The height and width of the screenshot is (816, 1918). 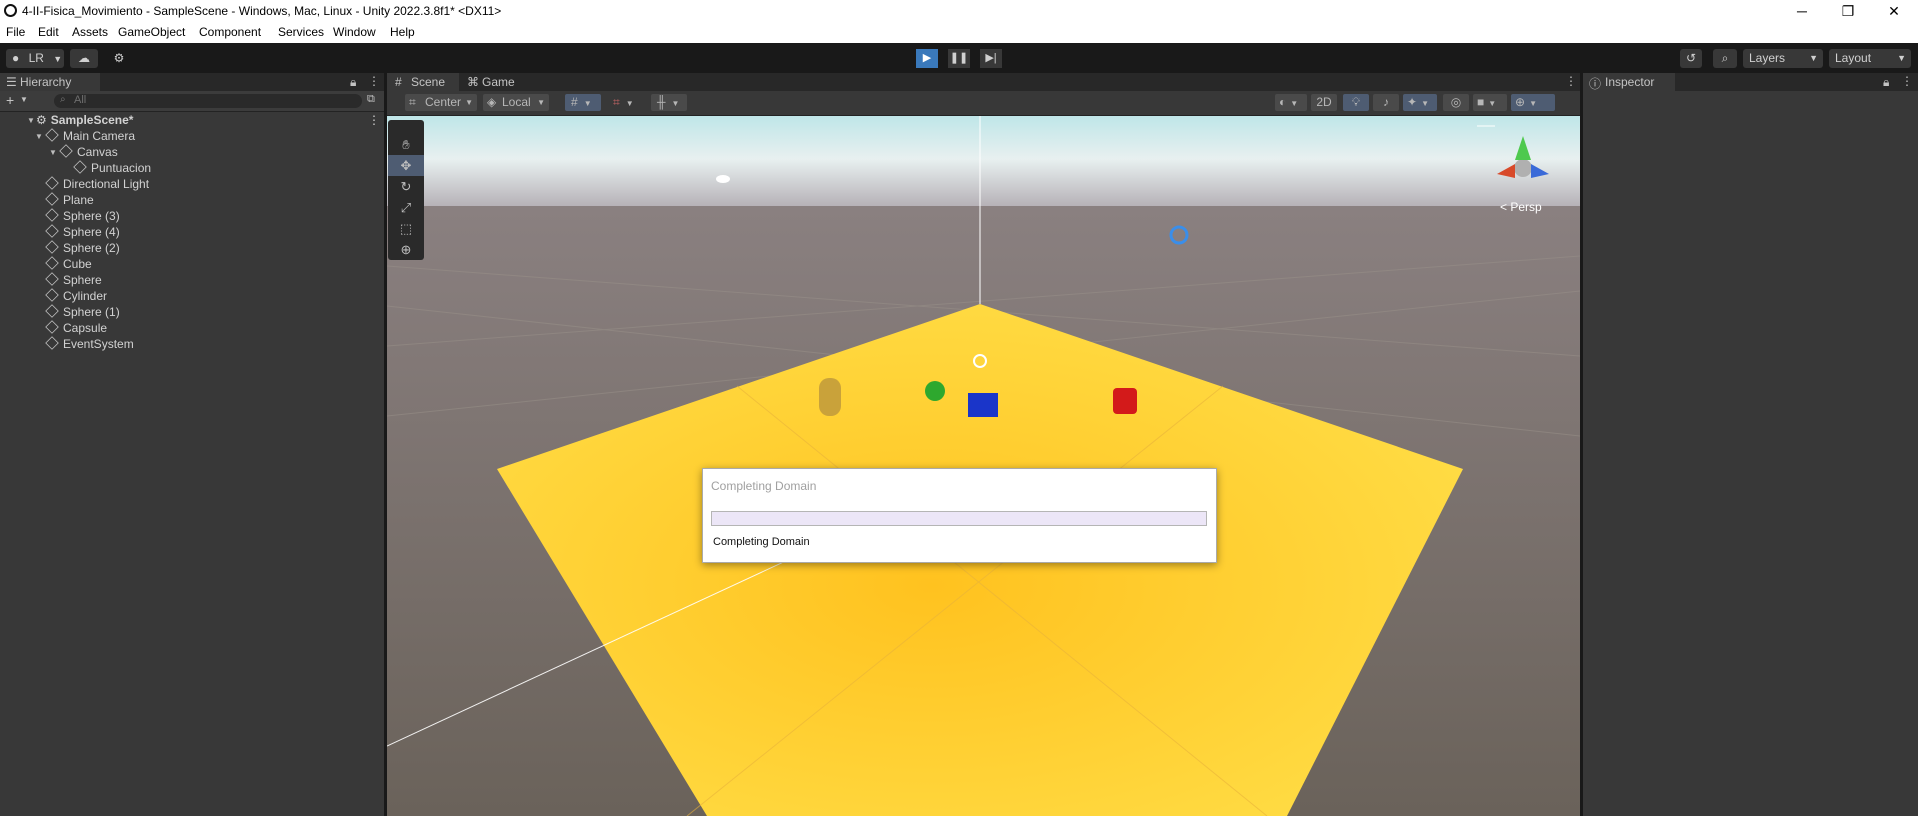 What do you see at coordinates (69, 200) in the screenshot?
I see `hierarchy-item: Plane` at bounding box center [69, 200].